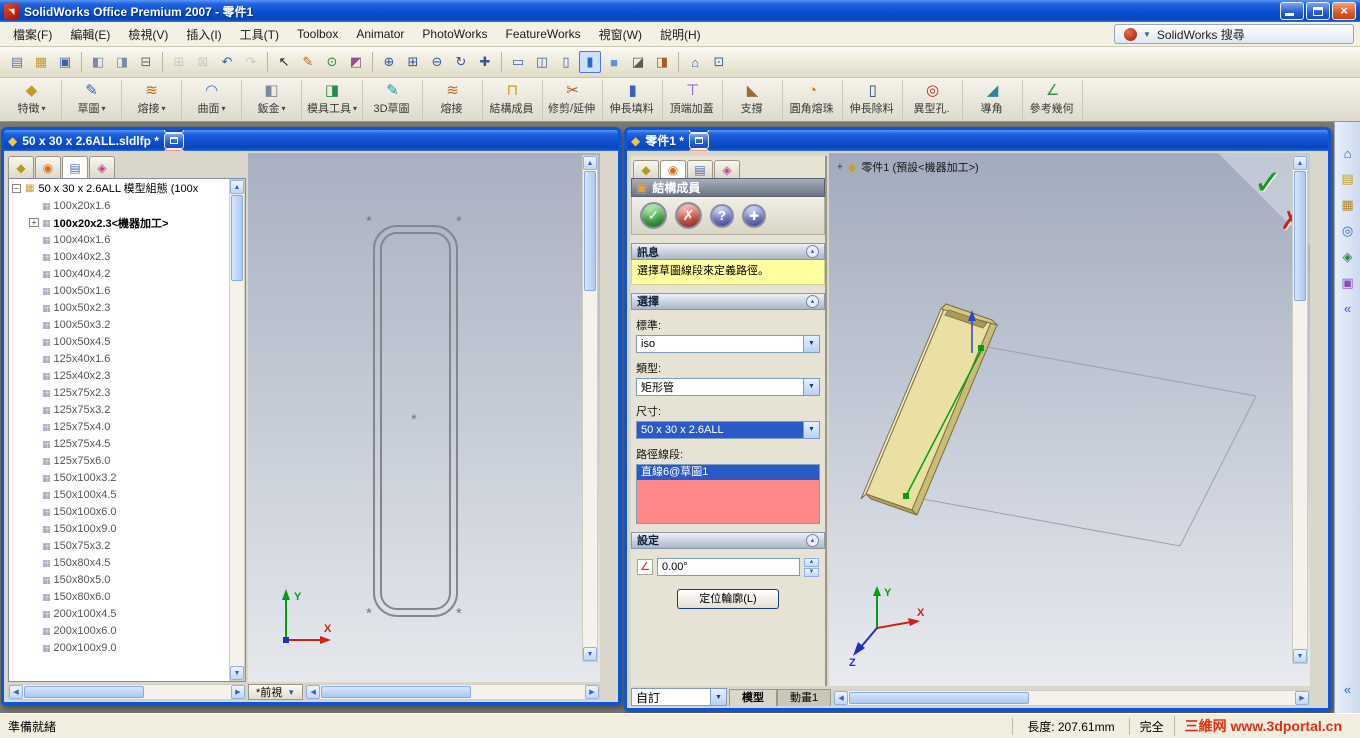  Describe the element at coordinates (590, 408) in the screenshot. I see `canvas-vscrollbar: ▲ ▼` at that location.